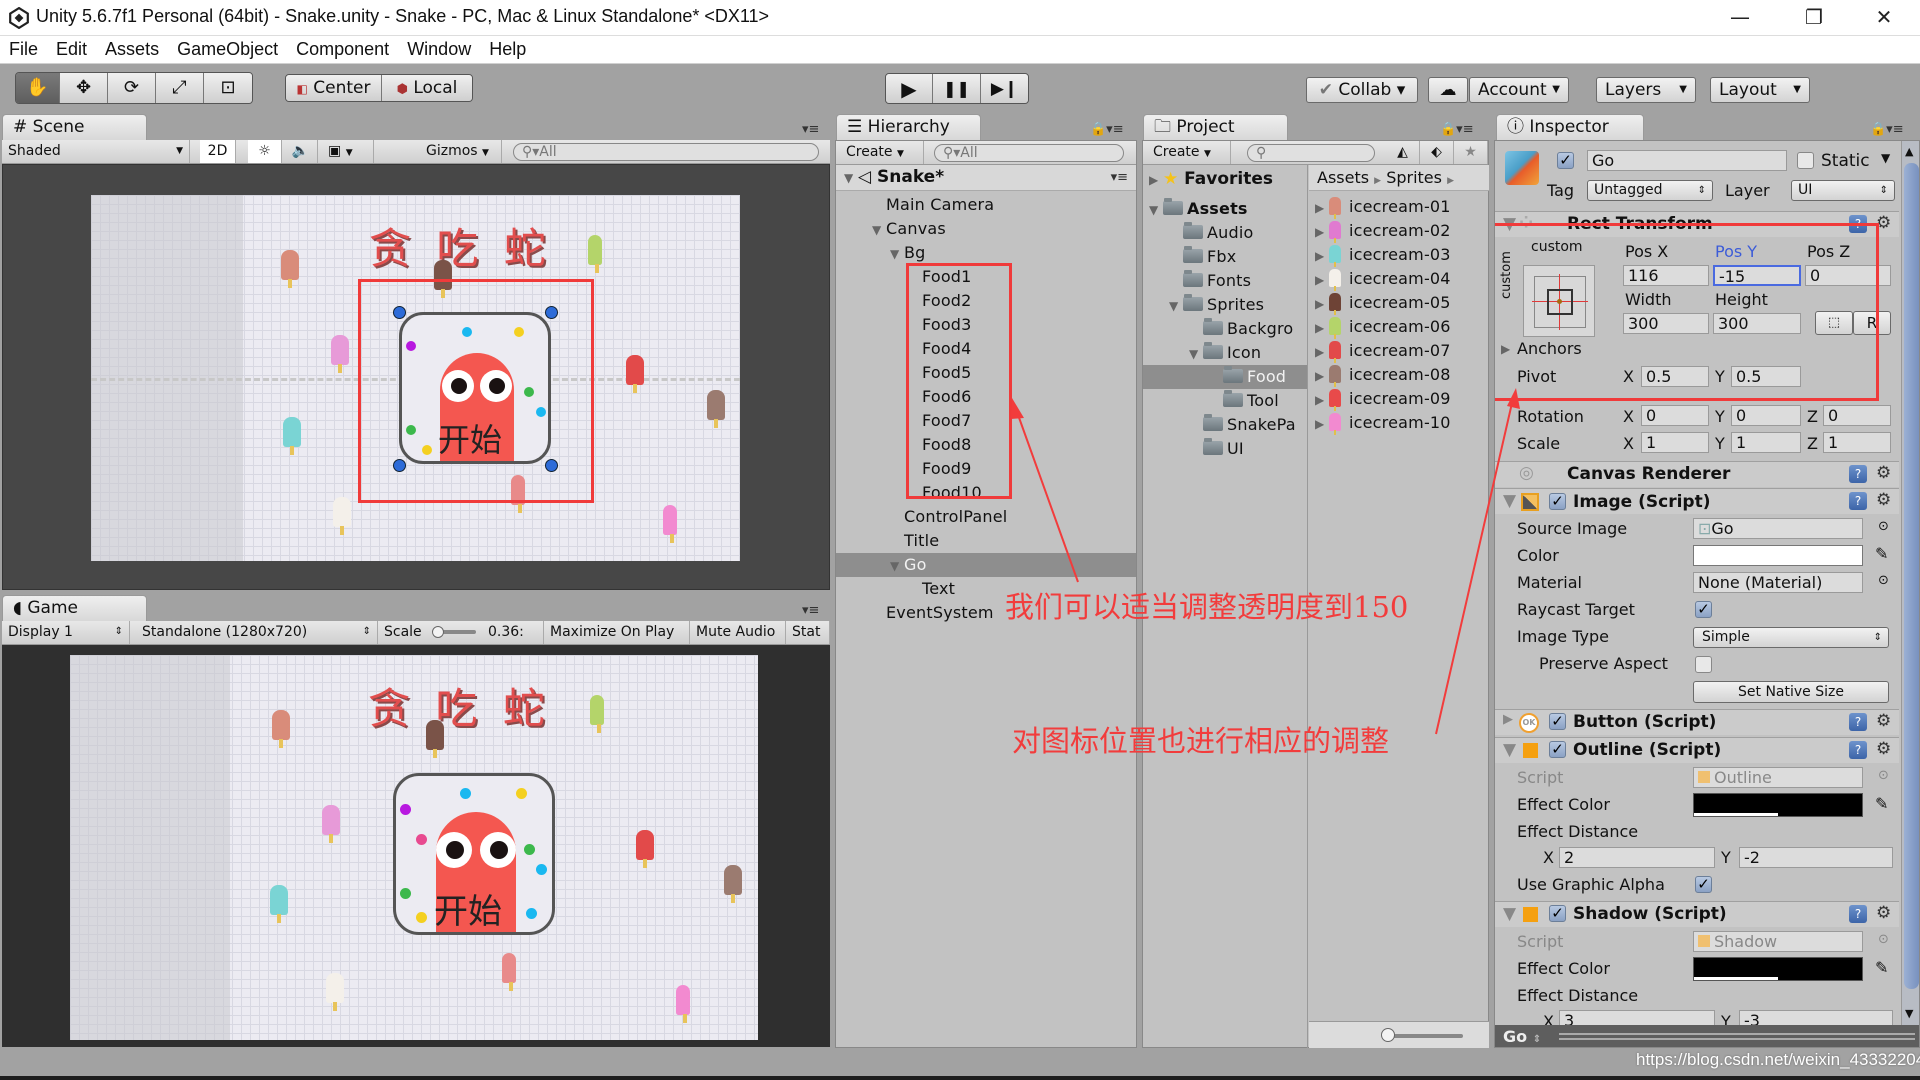 The height and width of the screenshot is (1080, 1920). What do you see at coordinates (960, 1078) in the screenshot?
I see `bottom-border` at bounding box center [960, 1078].